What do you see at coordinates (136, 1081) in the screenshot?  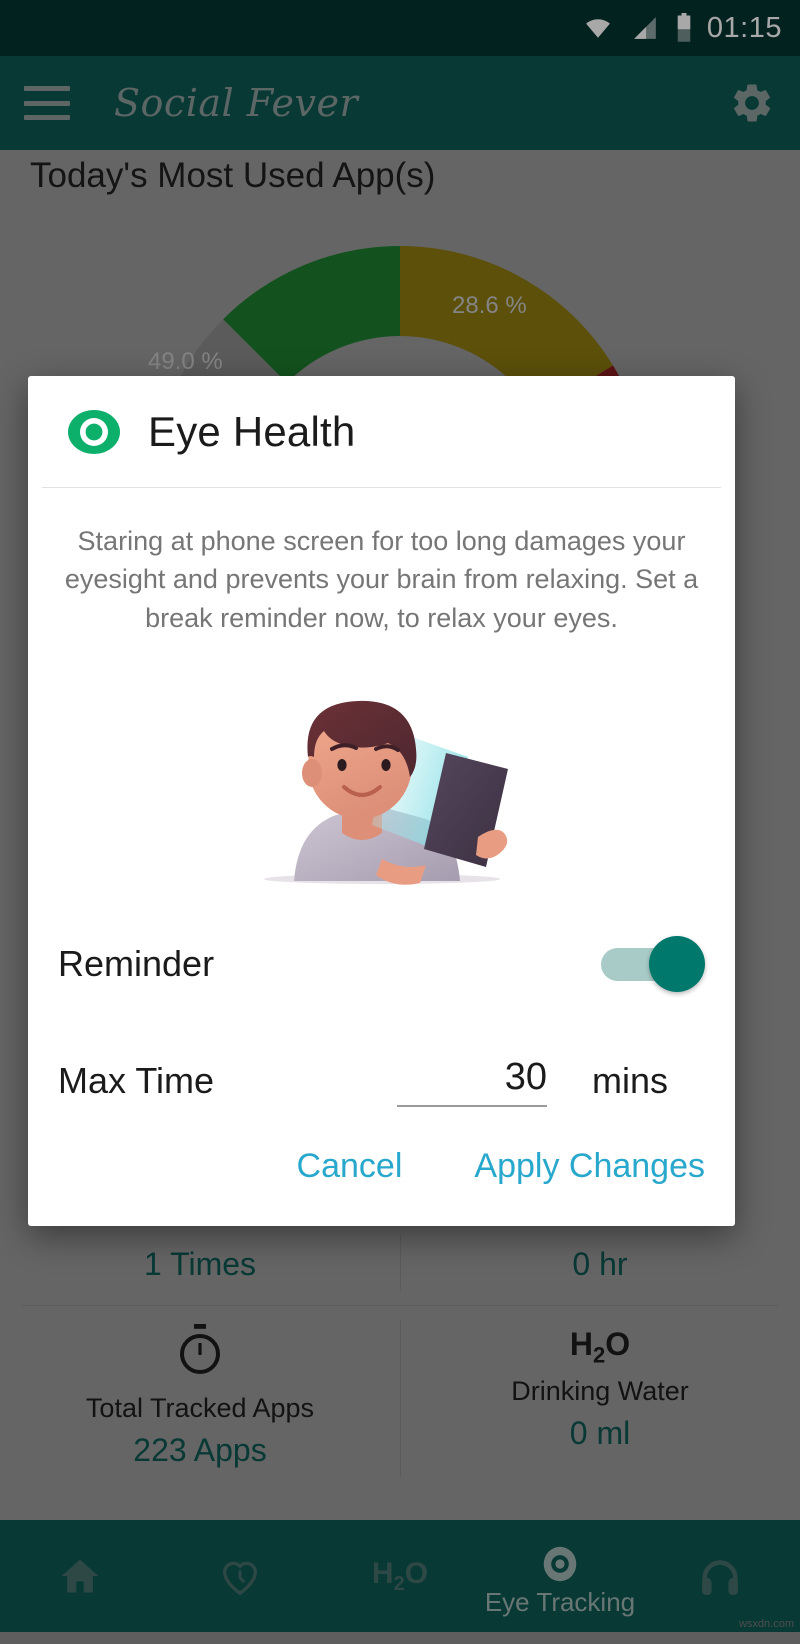 I see `max-time-label: Max Time` at bounding box center [136, 1081].